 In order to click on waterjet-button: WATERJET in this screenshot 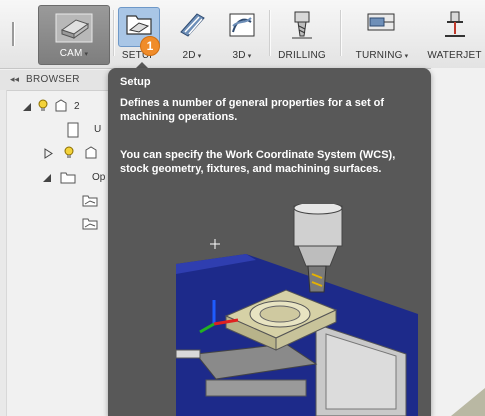, I will do `click(454, 34)`.